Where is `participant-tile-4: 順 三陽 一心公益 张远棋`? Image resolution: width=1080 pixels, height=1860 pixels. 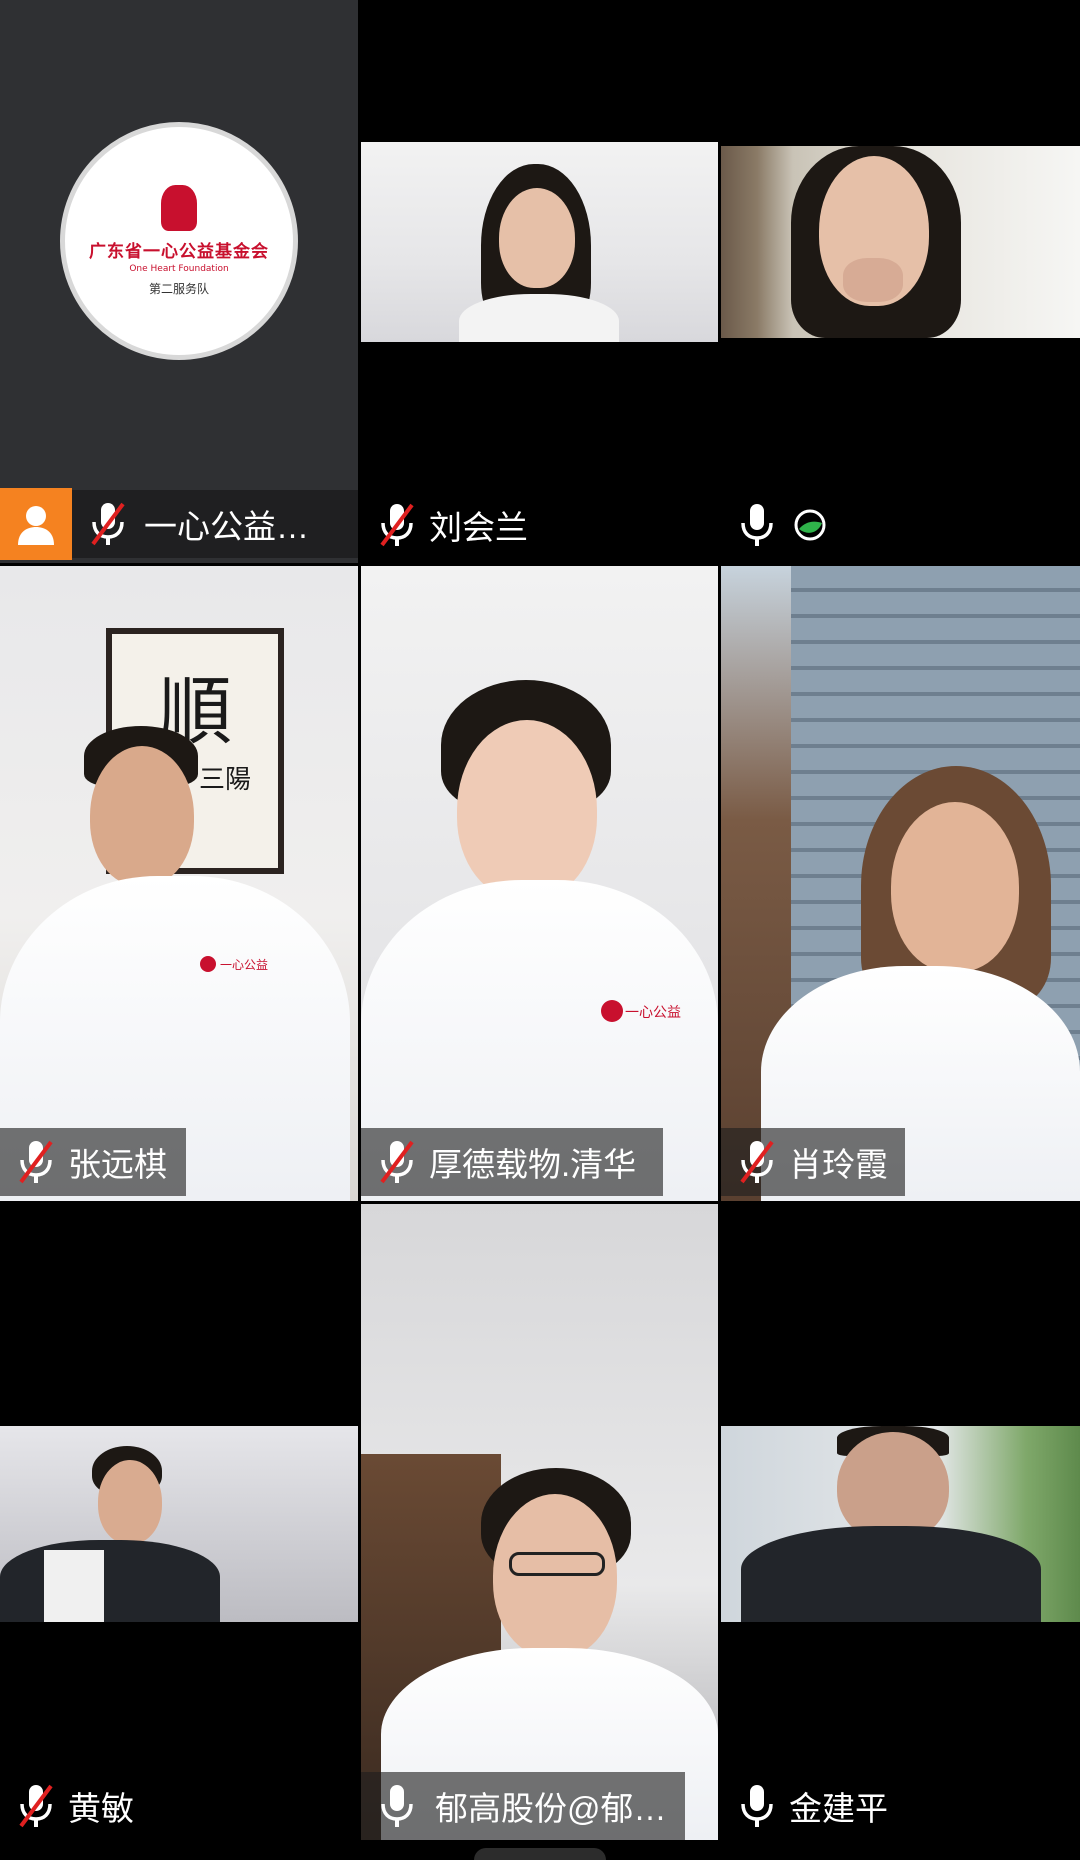 participant-tile-4: 順 三陽 一心公益 张远棋 is located at coordinates (179, 883).